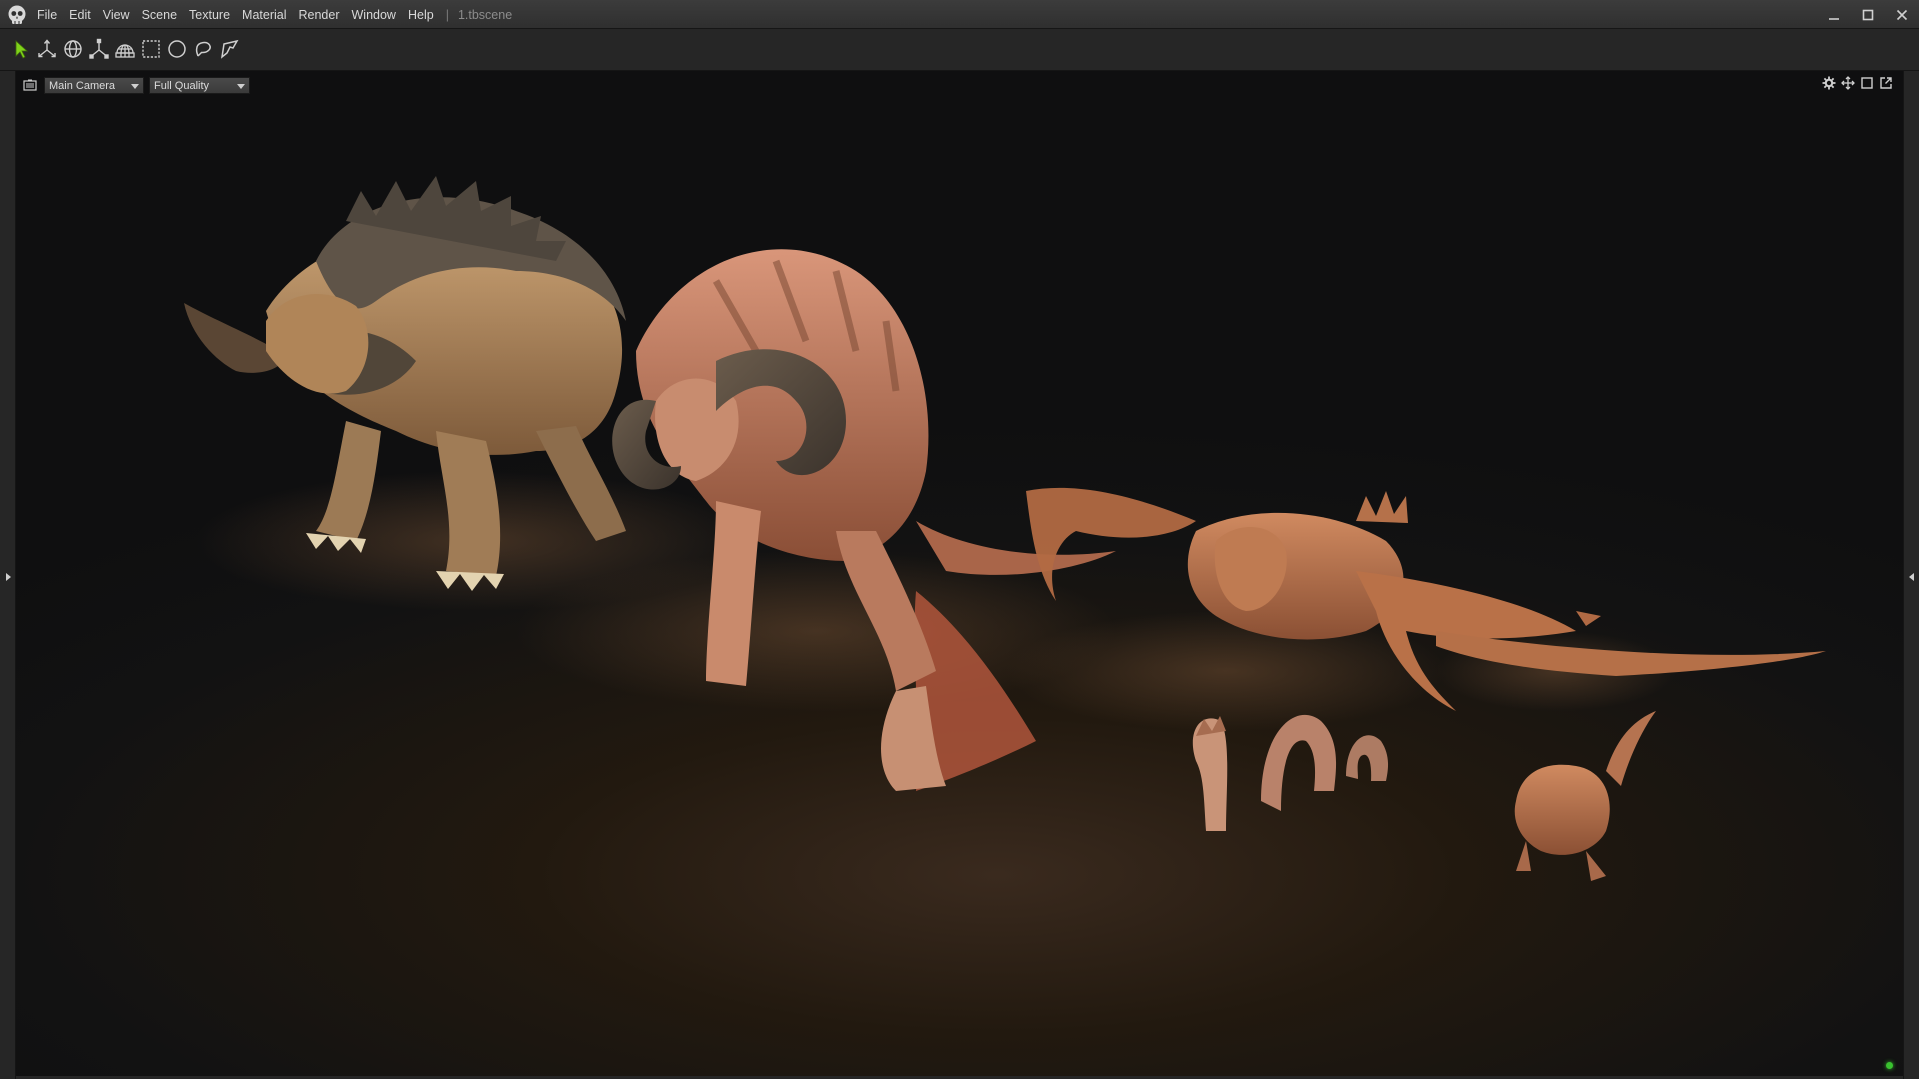 Image resolution: width=1919 pixels, height=1079 pixels. What do you see at coordinates (80, 15) in the screenshot?
I see `menu-edit: Edit` at bounding box center [80, 15].